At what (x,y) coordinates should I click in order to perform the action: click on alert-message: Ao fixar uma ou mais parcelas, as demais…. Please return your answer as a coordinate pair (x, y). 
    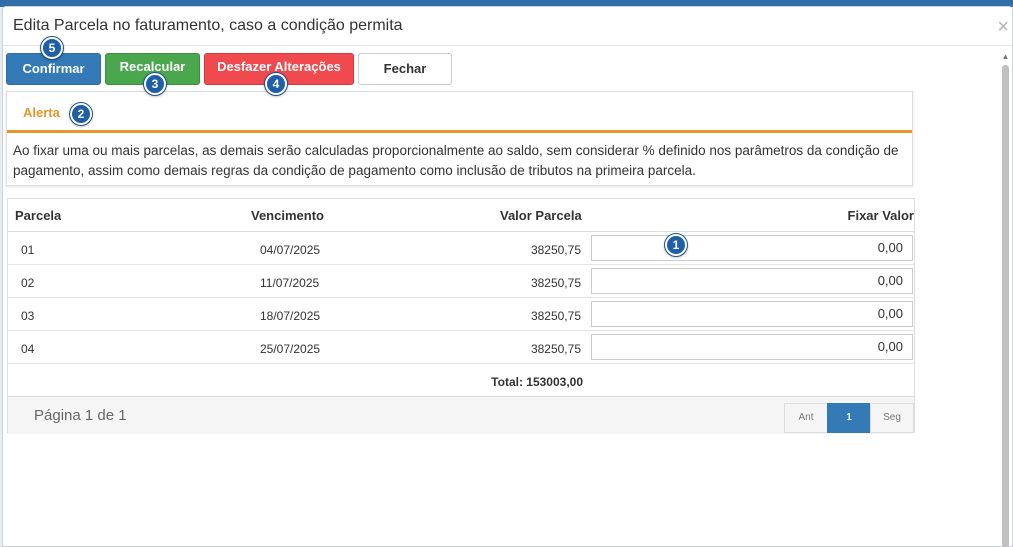
    Looking at the image, I should click on (456, 160).